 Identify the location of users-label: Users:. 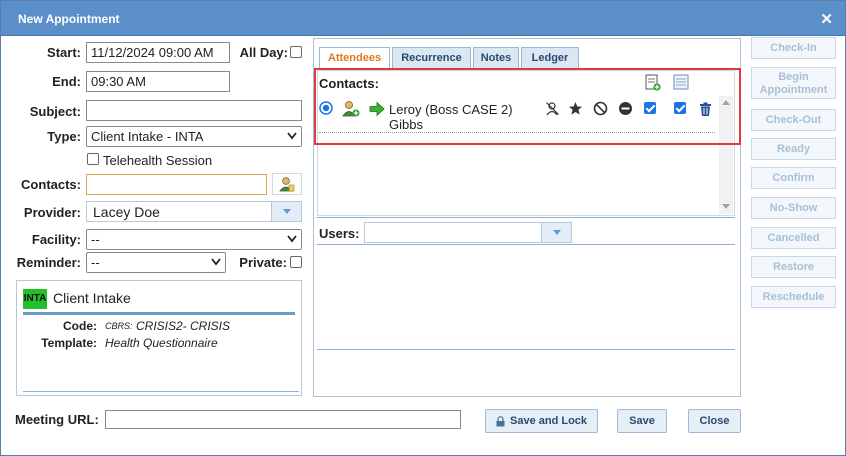
(339, 233).